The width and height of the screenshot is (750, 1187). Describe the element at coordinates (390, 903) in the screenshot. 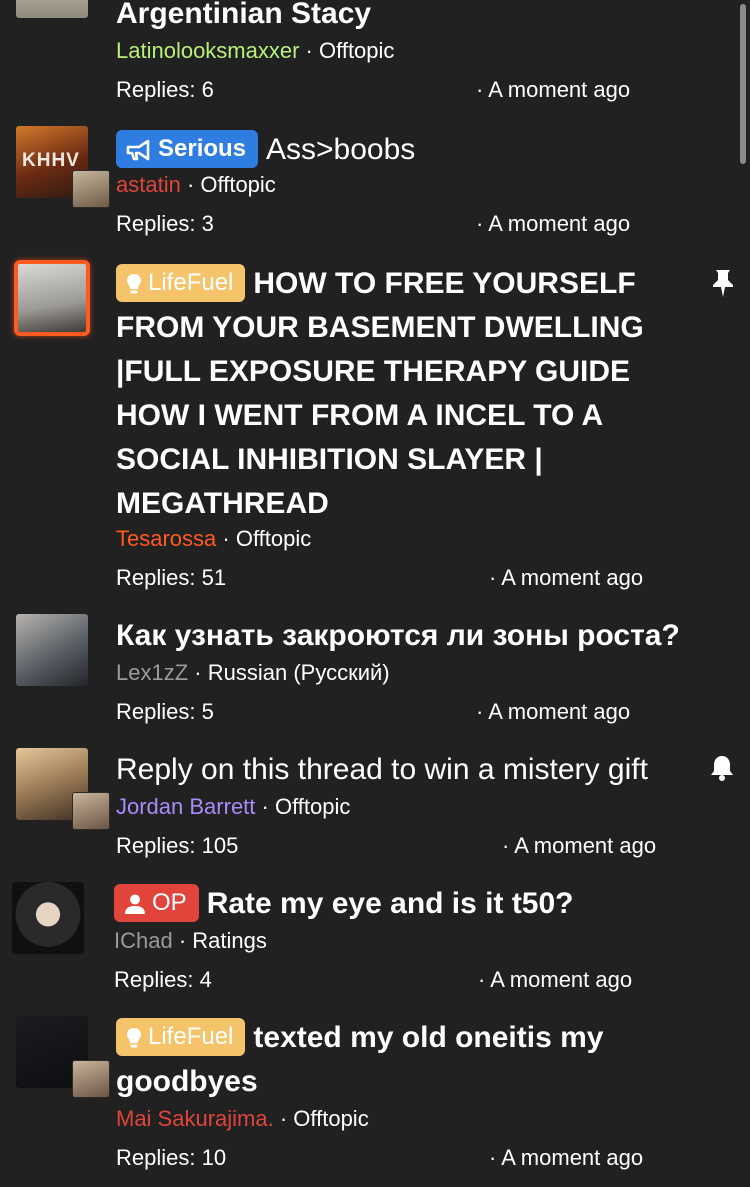

I see `thread-title: Rate my eye and is it t50?` at that location.